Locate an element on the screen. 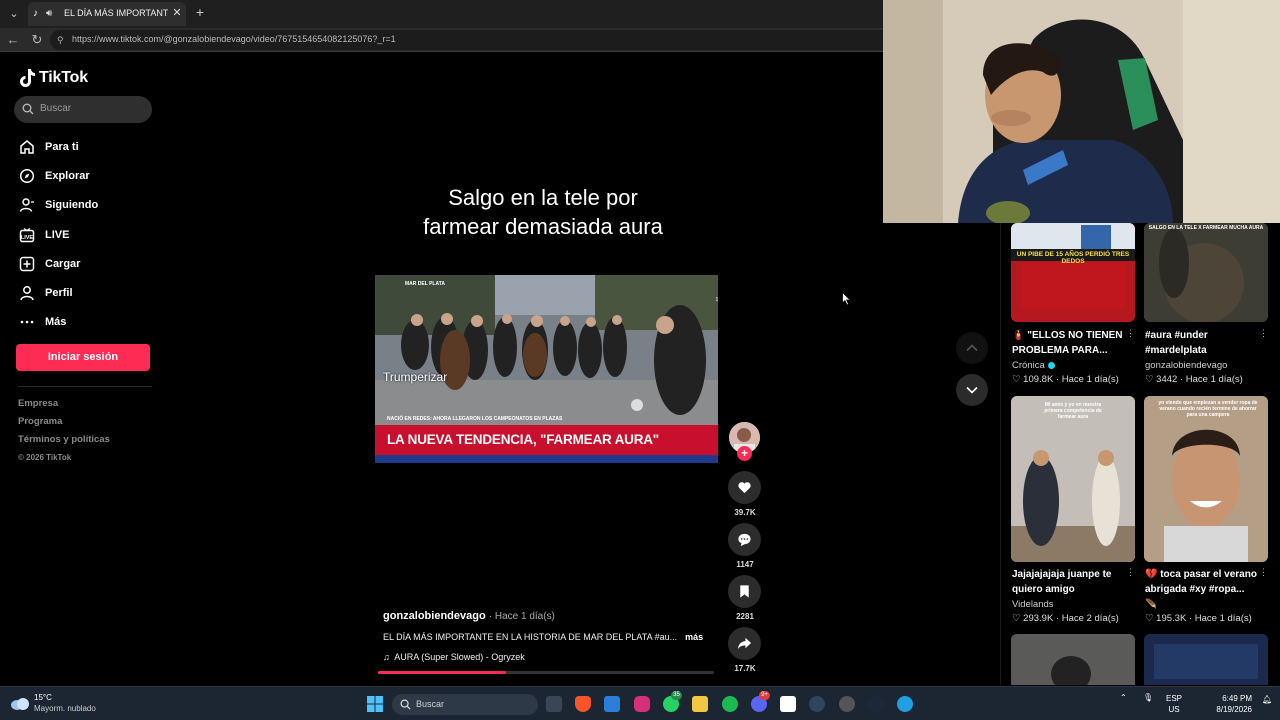 Image resolution: width=1280 pixels, height=720 pixels. save-button is located at coordinates (744, 591).